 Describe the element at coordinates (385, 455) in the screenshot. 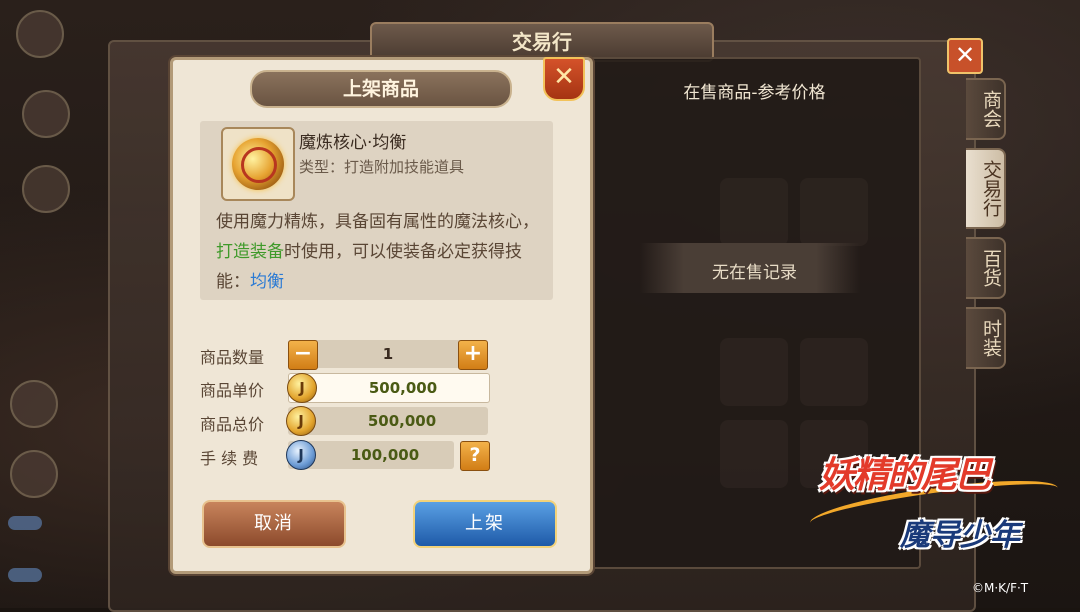

I see `fee-value: 100,000` at that location.